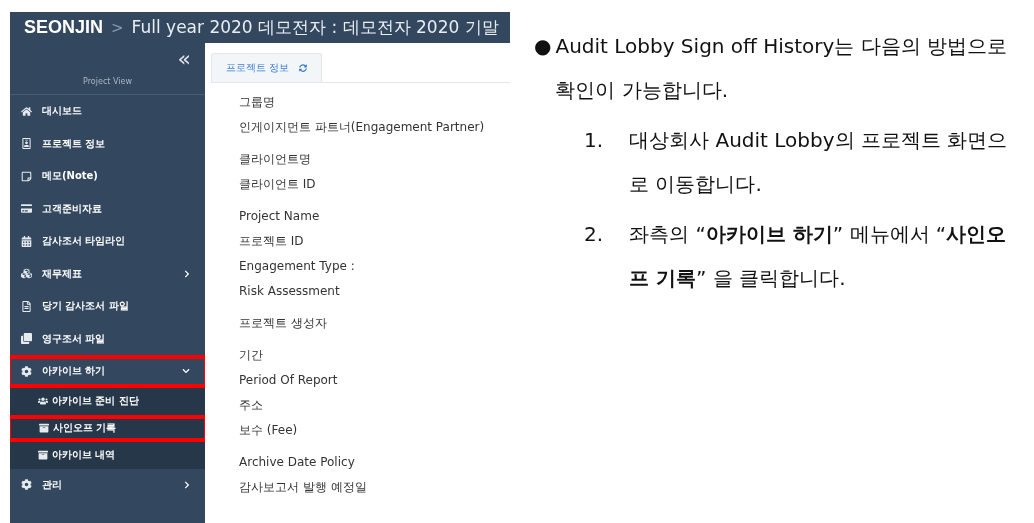 The width and height of the screenshot is (1034, 523). What do you see at coordinates (186, 371) in the screenshot?
I see `chevron-down-icon` at bounding box center [186, 371].